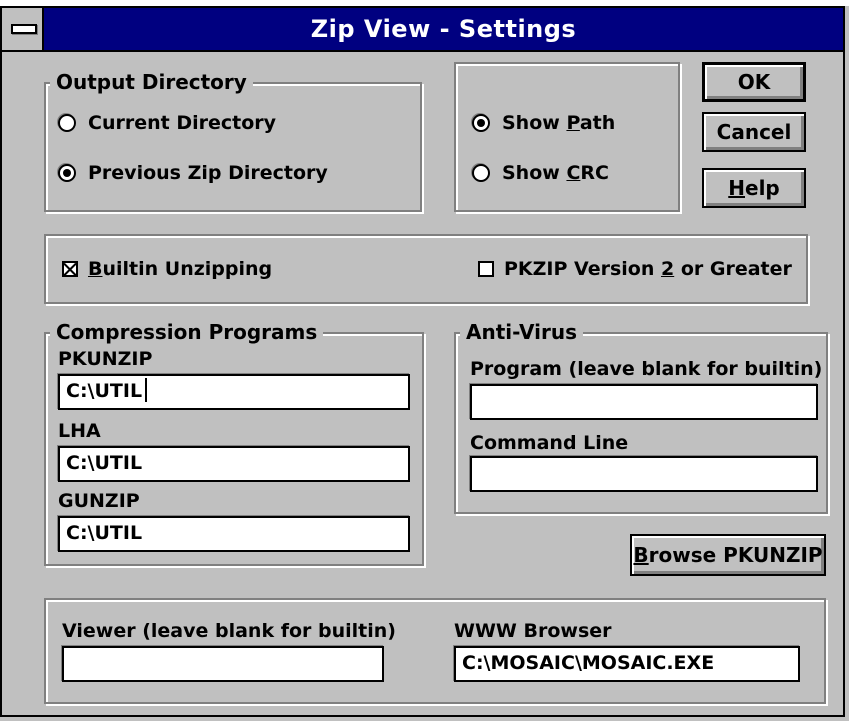 The width and height of the screenshot is (849, 721). Describe the element at coordinates (105, 359) in the screenshot. I see `pkunzip-label: PKUNZIP` at that location.